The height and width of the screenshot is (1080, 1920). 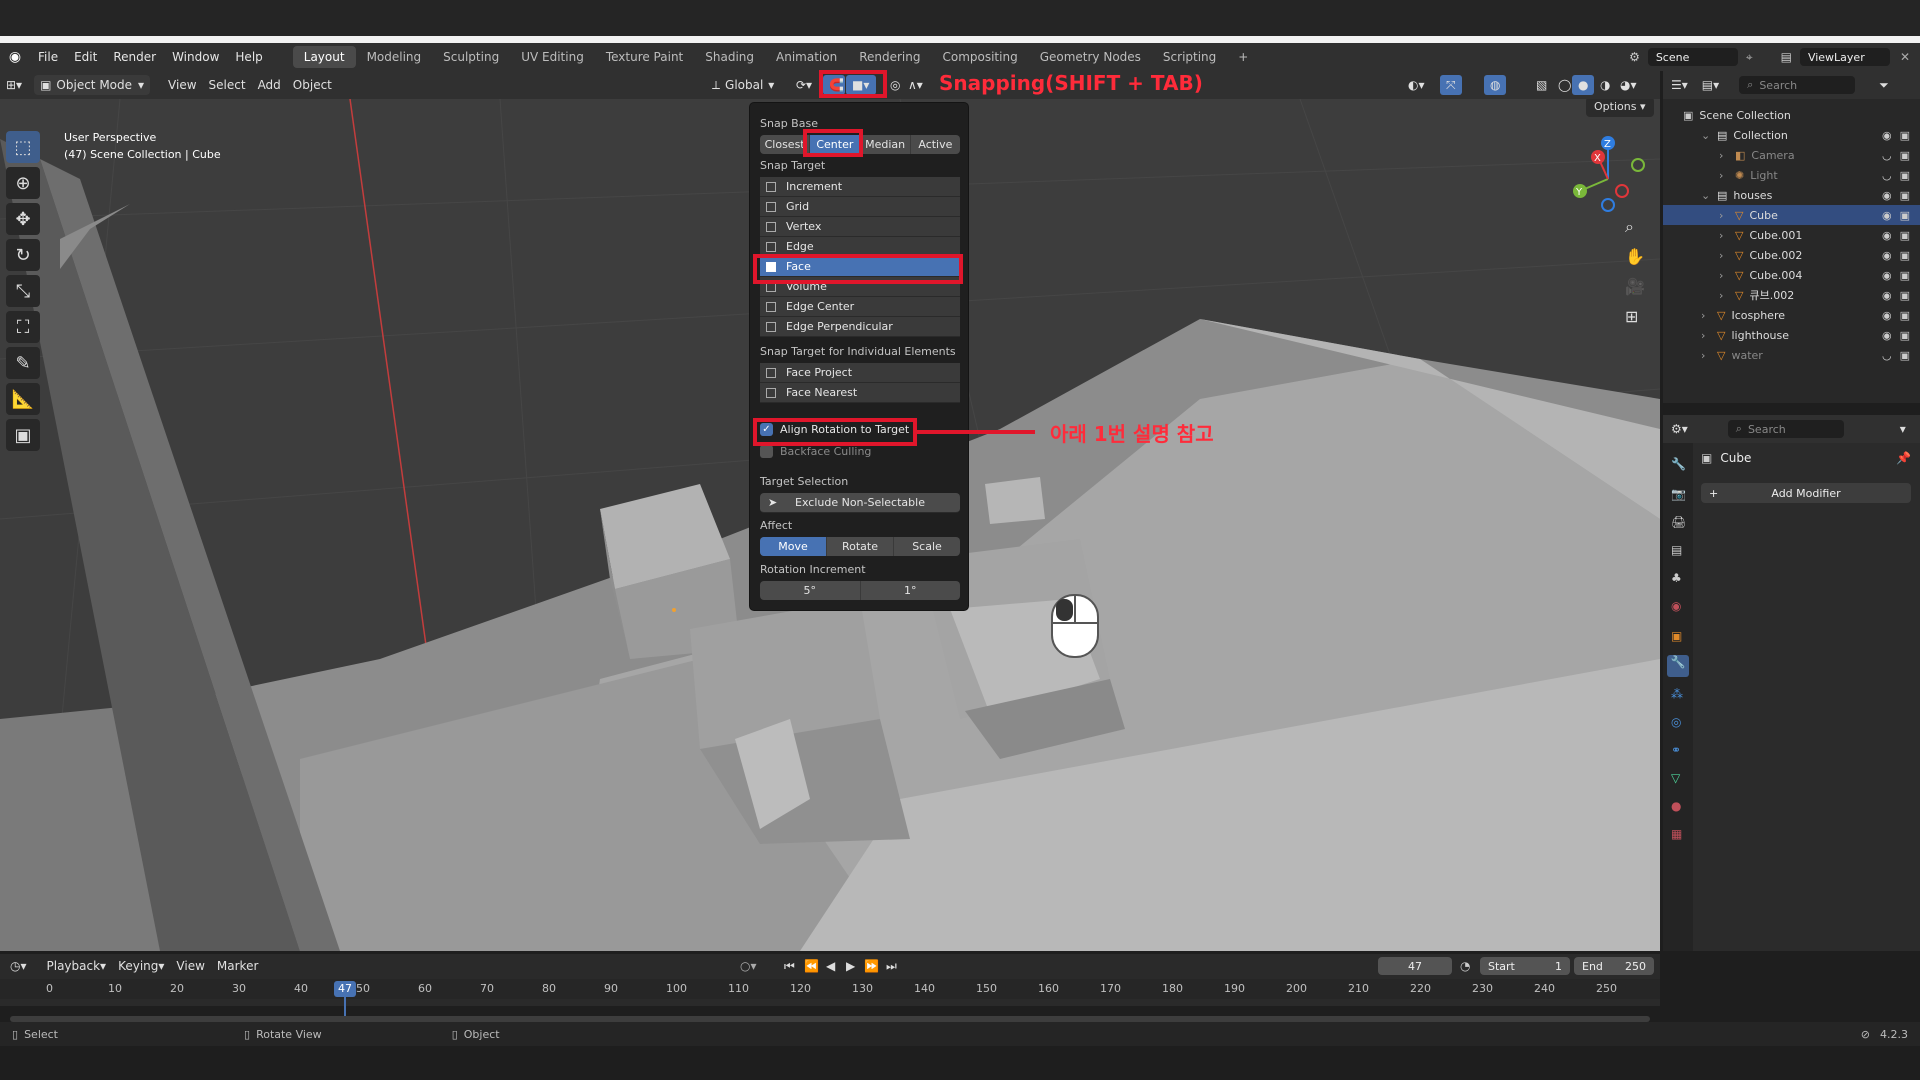 What do you see at coordinates (237, 966) in the screenshot?
I see `menu-marker: Marker` at bounding box center [237, 966].